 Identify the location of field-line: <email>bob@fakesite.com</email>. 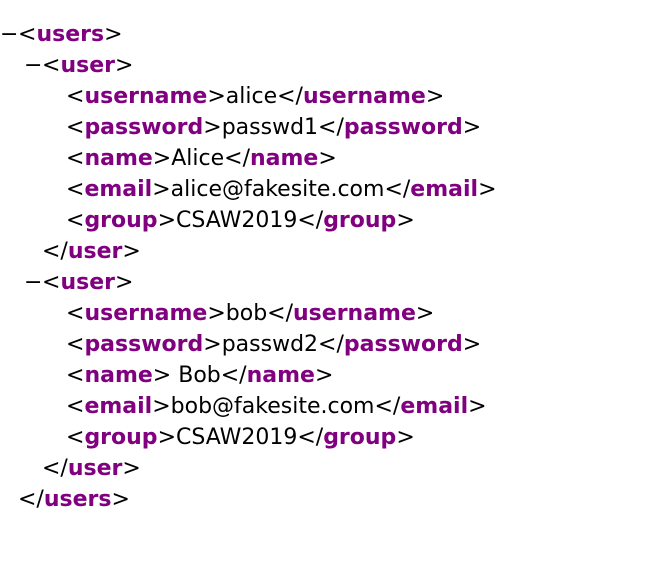
(276, 406).